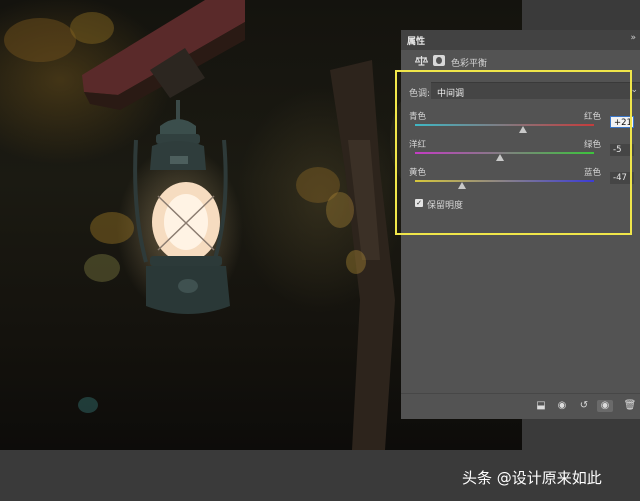  Describe the element at coordinates (562, 406) in the screenshot. I see `view-previous-state-icon: ◉` at that location.